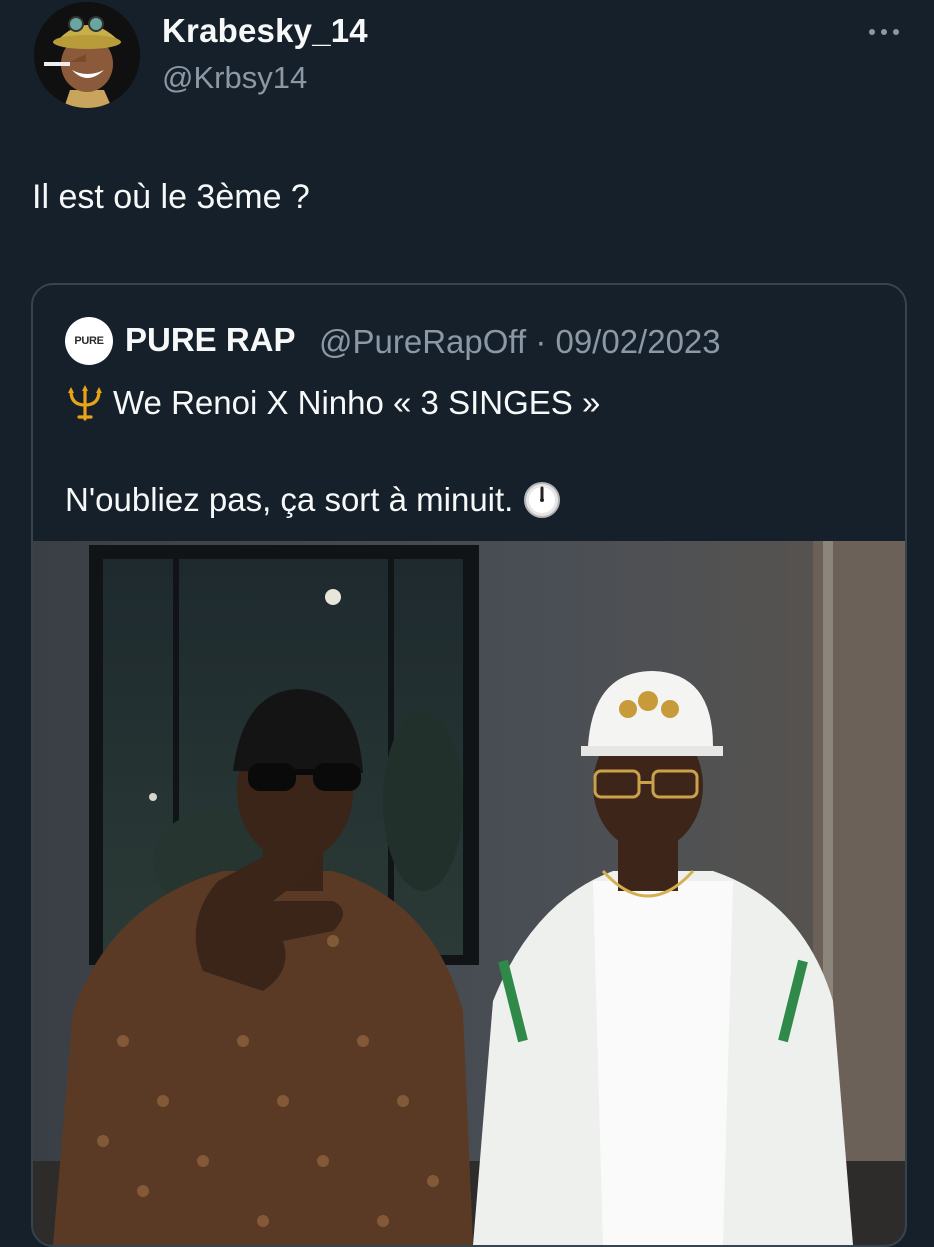 The width and height of the screenshot is (934, 1247). I want to click on quoted-author-meta: @PureRapOff · 09/02/2023, so click(520, 342).